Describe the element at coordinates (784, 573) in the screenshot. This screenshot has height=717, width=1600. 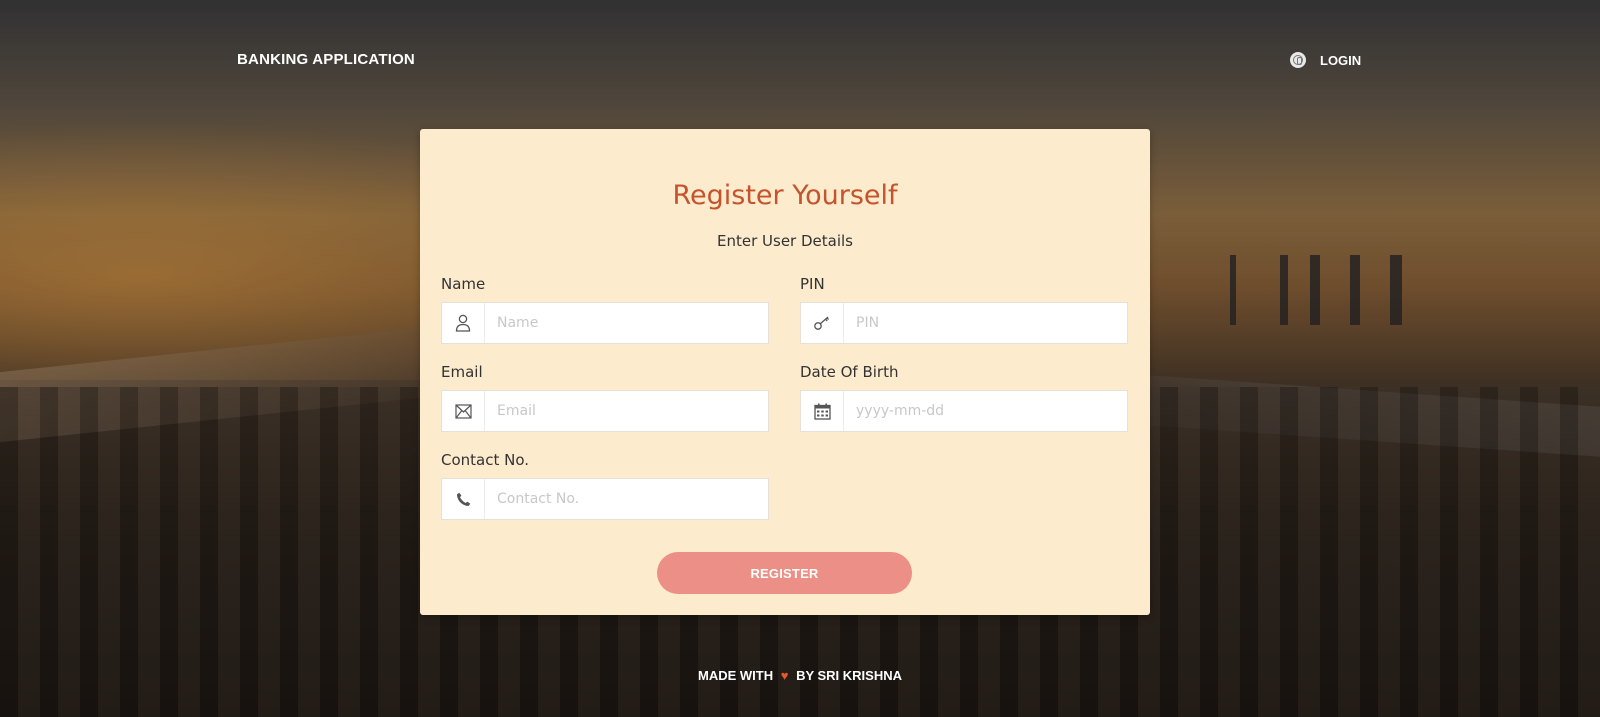
I see `register-button: REGISTER` at that location.